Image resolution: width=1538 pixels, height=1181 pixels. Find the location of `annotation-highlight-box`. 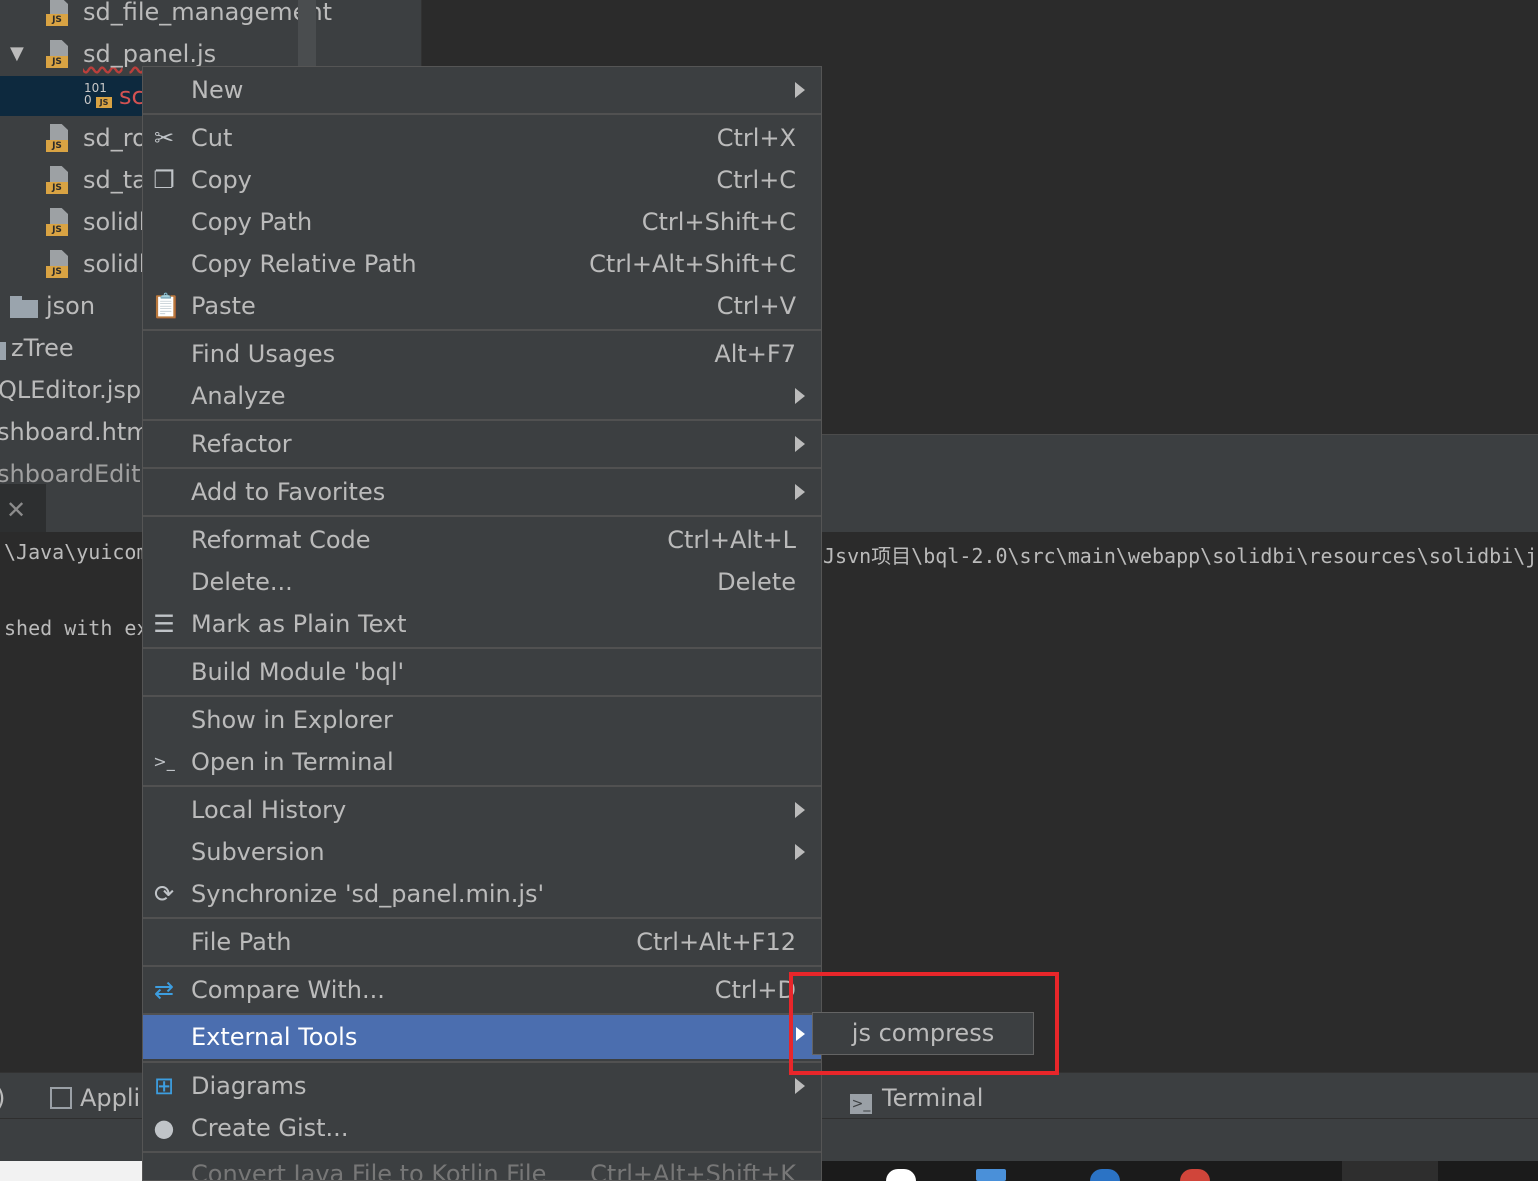

annotation-highlight-box is located at coordinates (924, 1023).